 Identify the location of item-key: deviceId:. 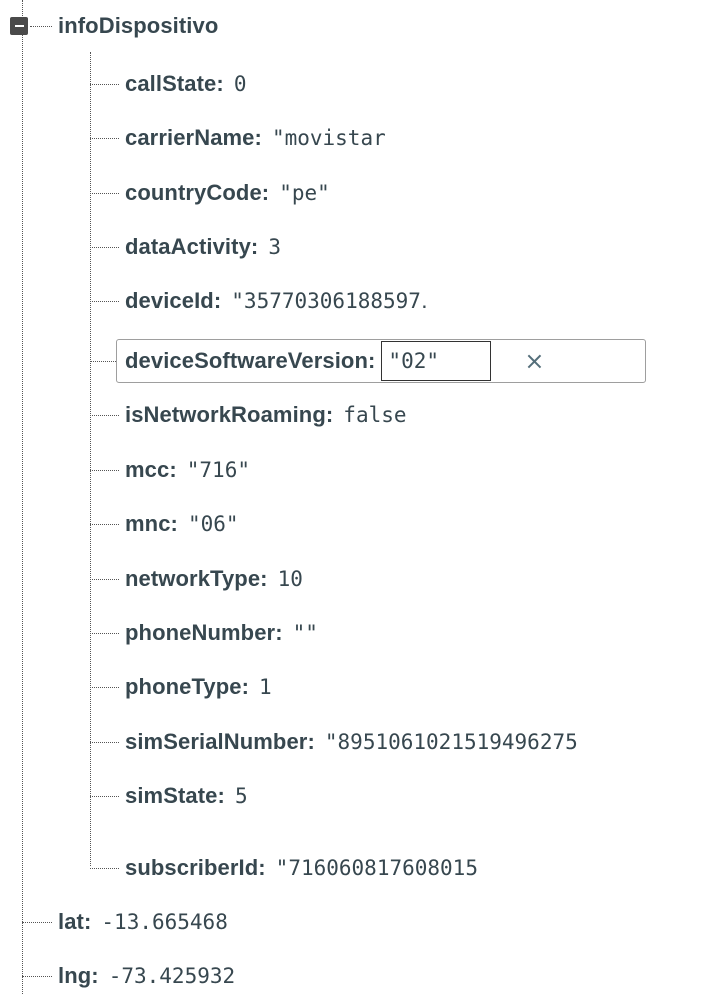
(173, 300).